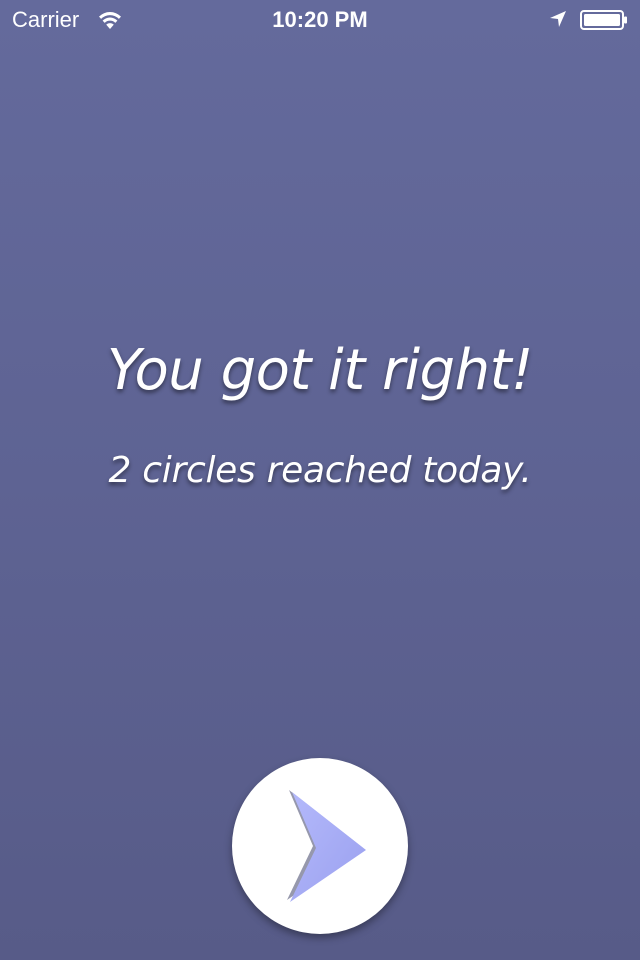 The image size is (640, 960). What do you see at coordinates (604, 20) in the screenshot?
I see `battery-icon` at bounding box center [604, 20].